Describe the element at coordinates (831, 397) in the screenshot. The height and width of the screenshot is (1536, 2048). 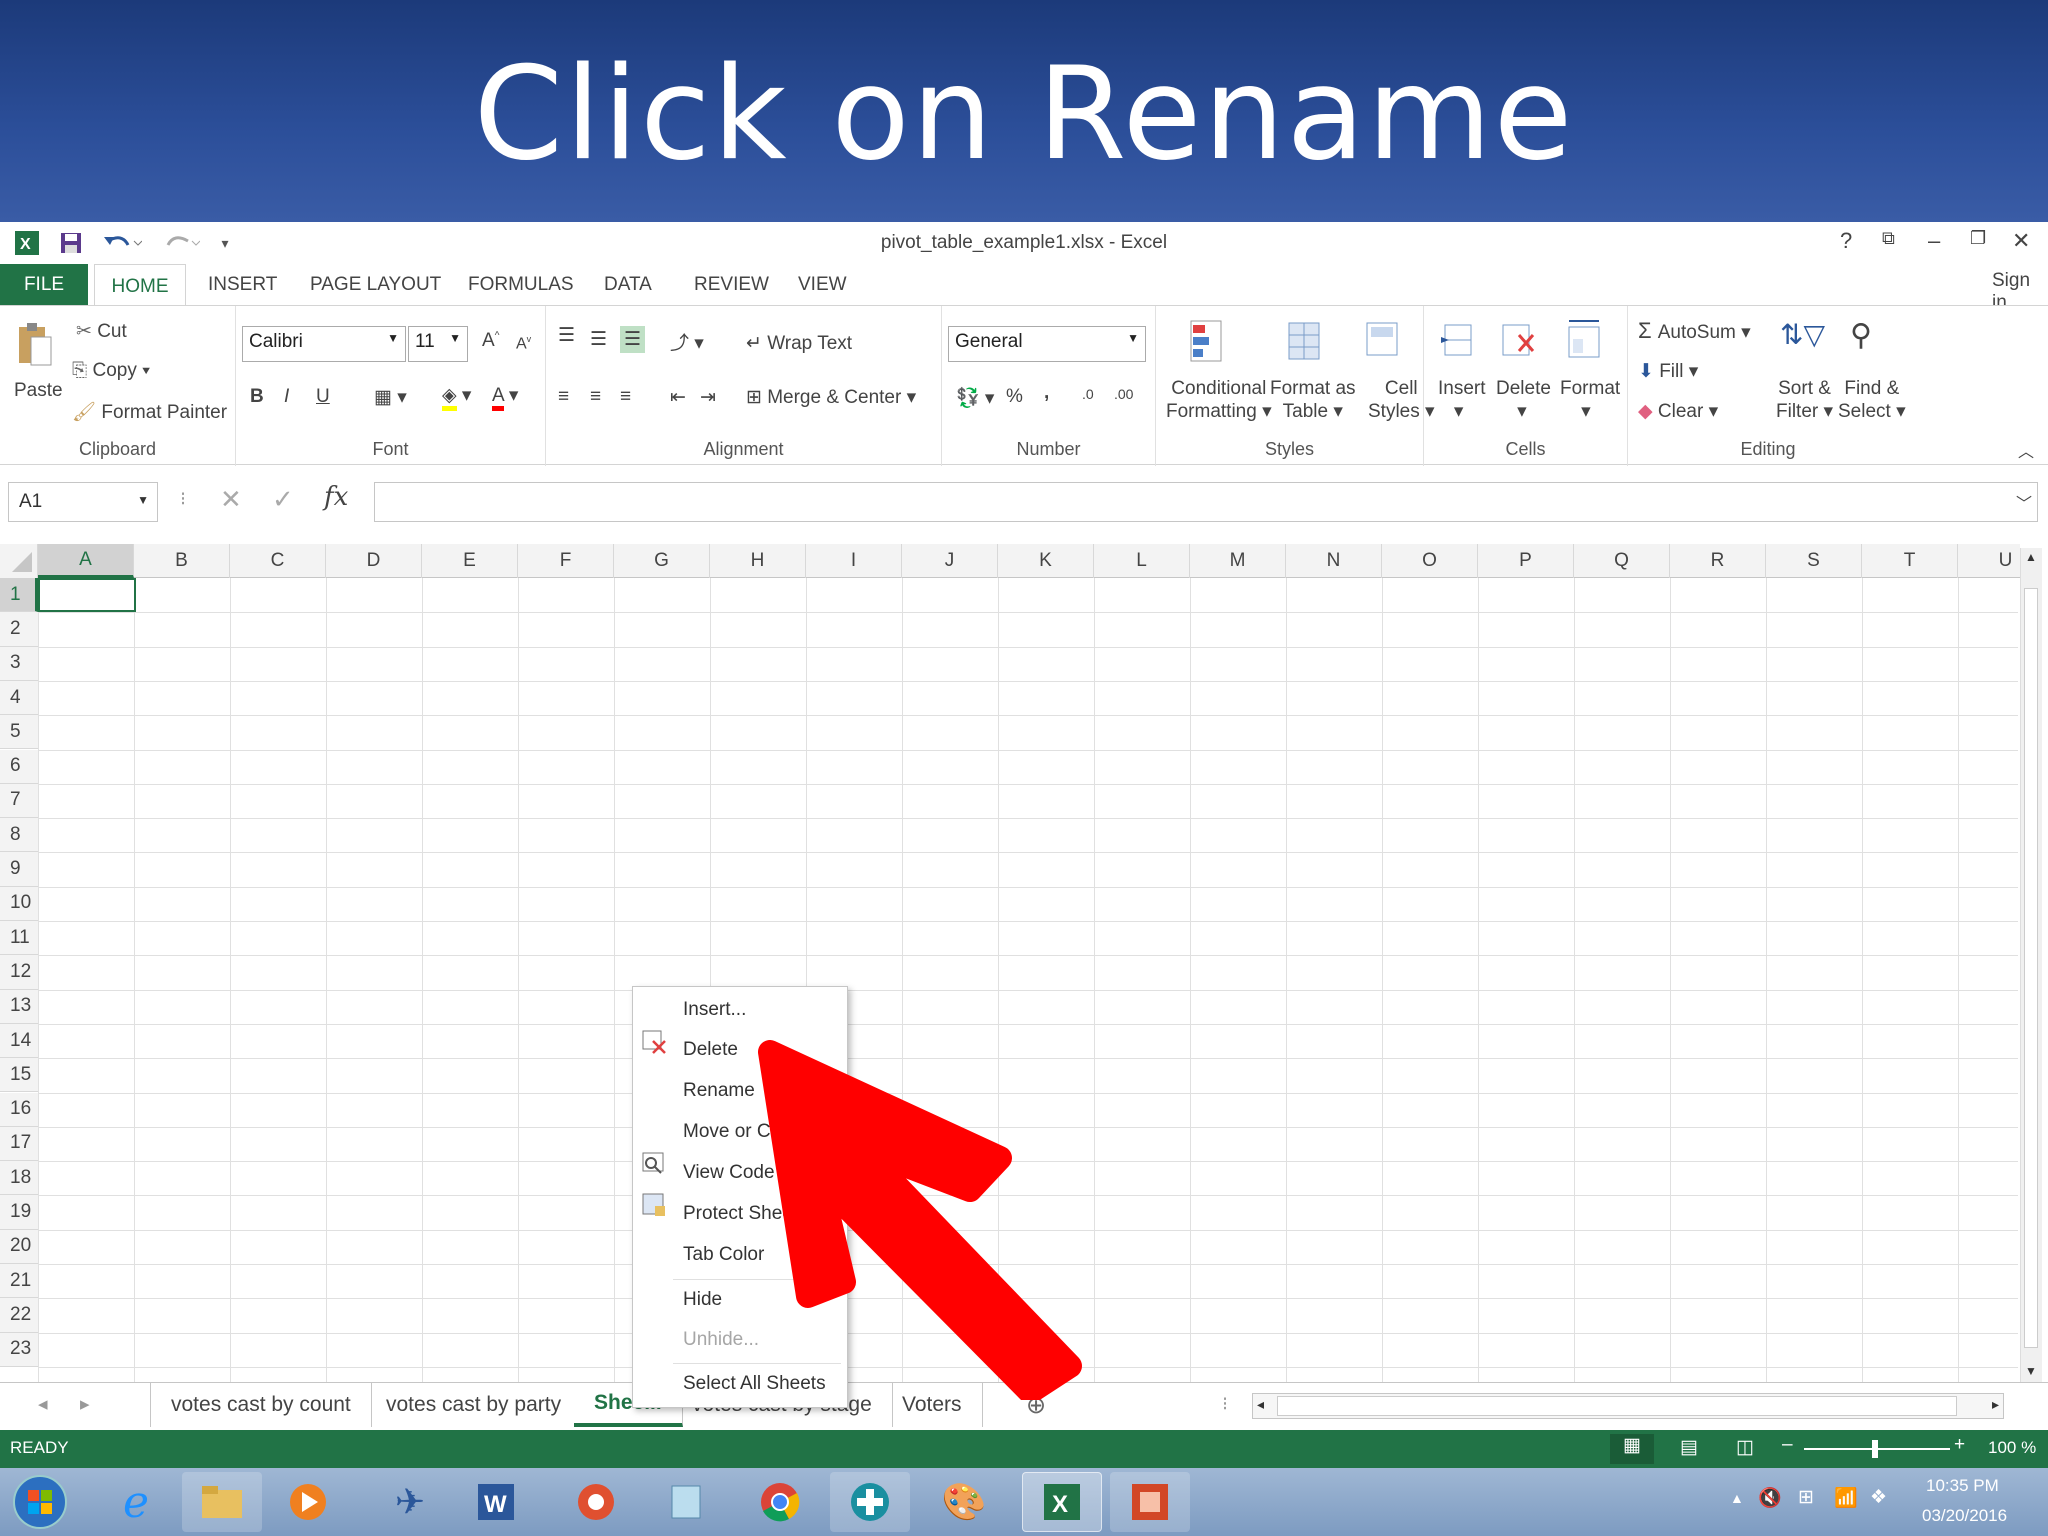
I see `merge-center-button: ⊞ Merge & Center ▾` at that location.